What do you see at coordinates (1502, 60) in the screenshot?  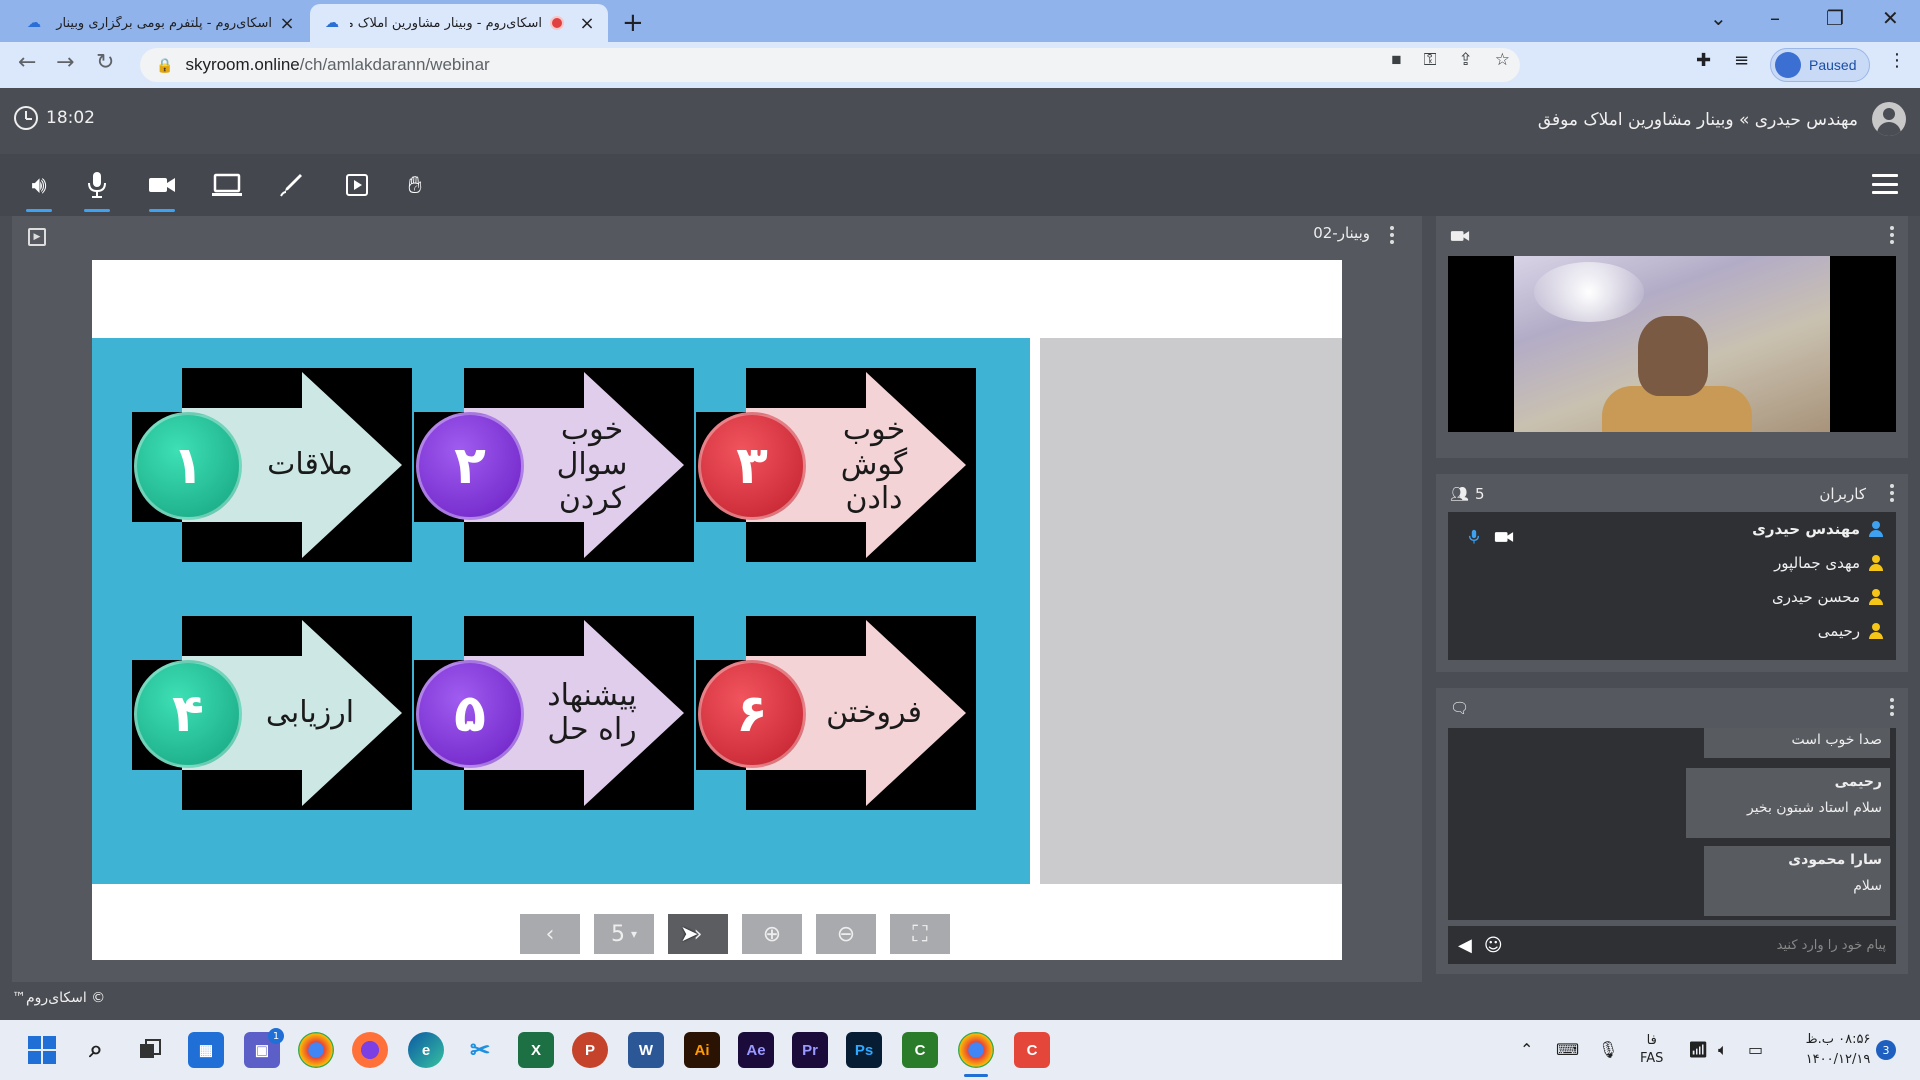 I see `bookmark-star-icon: ☆` at bounding box center [1502, 60].